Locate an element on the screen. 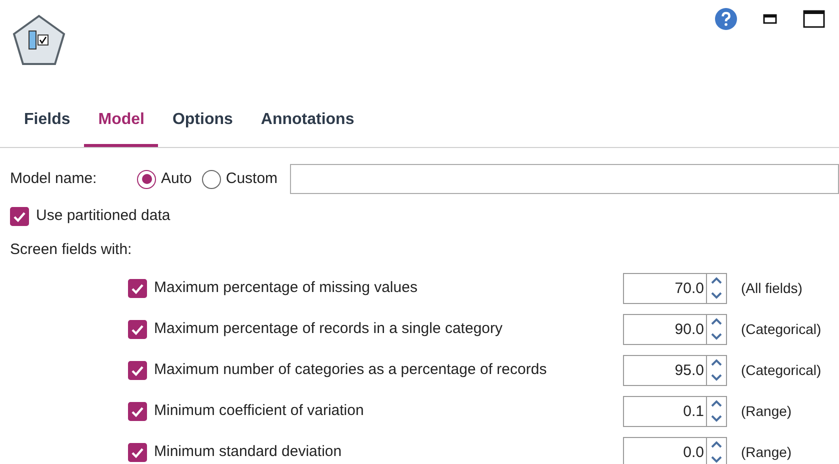  help-icon is located at coordinates (726, 19).